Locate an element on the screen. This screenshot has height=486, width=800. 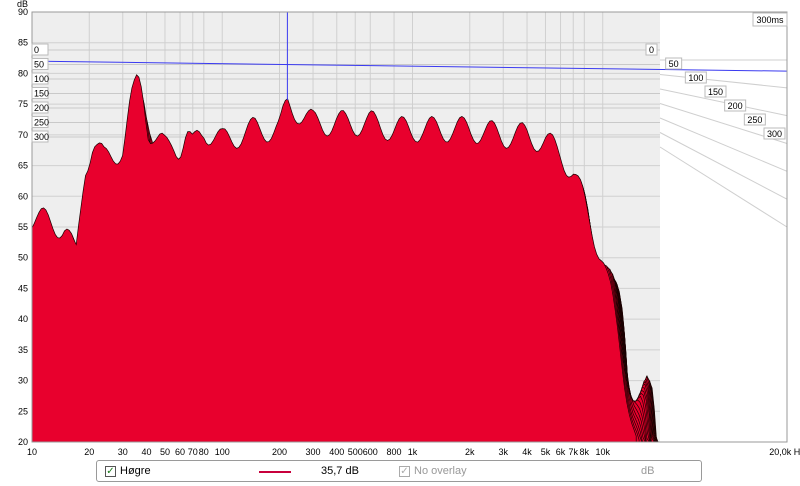
legend-bar: ✓ Høgre 35,7 dB ✓ No overlay dB is located at coordinates (399, 471).